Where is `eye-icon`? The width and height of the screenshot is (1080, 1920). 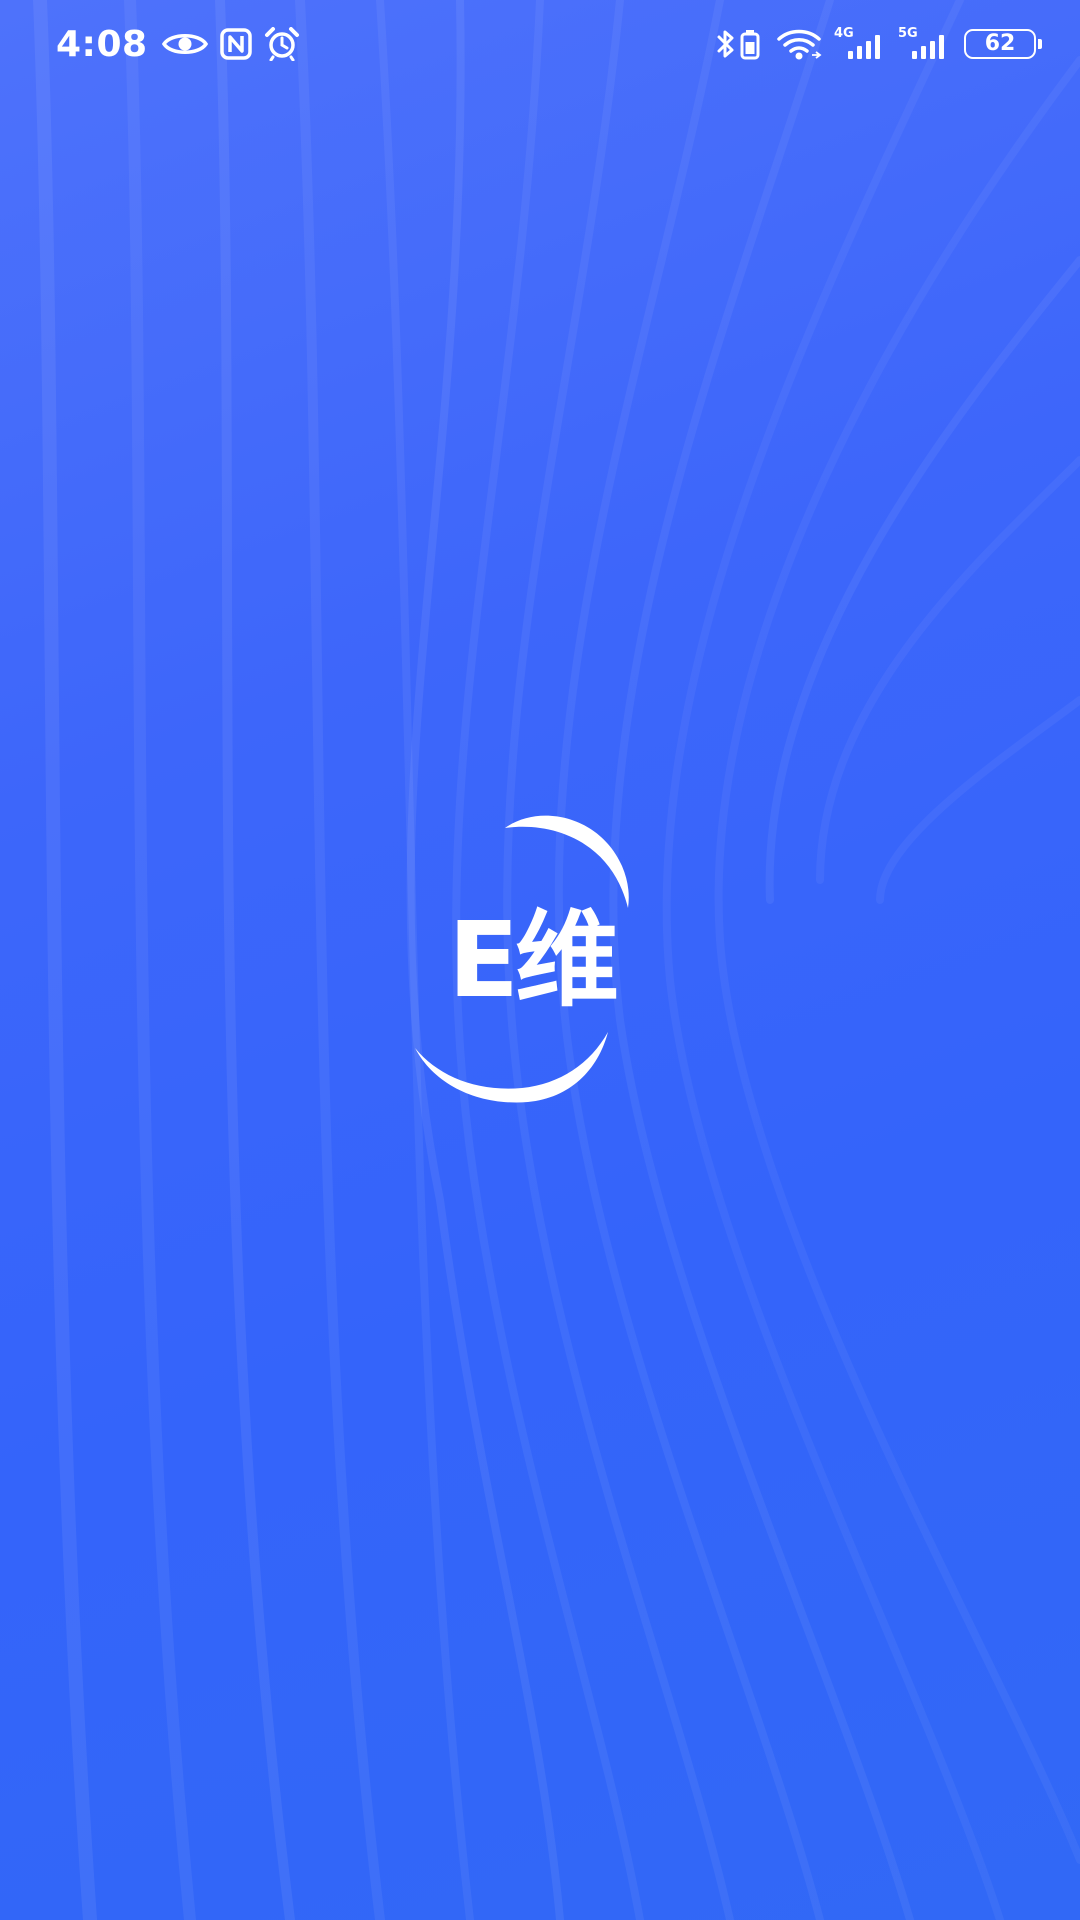
eye-icon is located at coordinates (184, 44).